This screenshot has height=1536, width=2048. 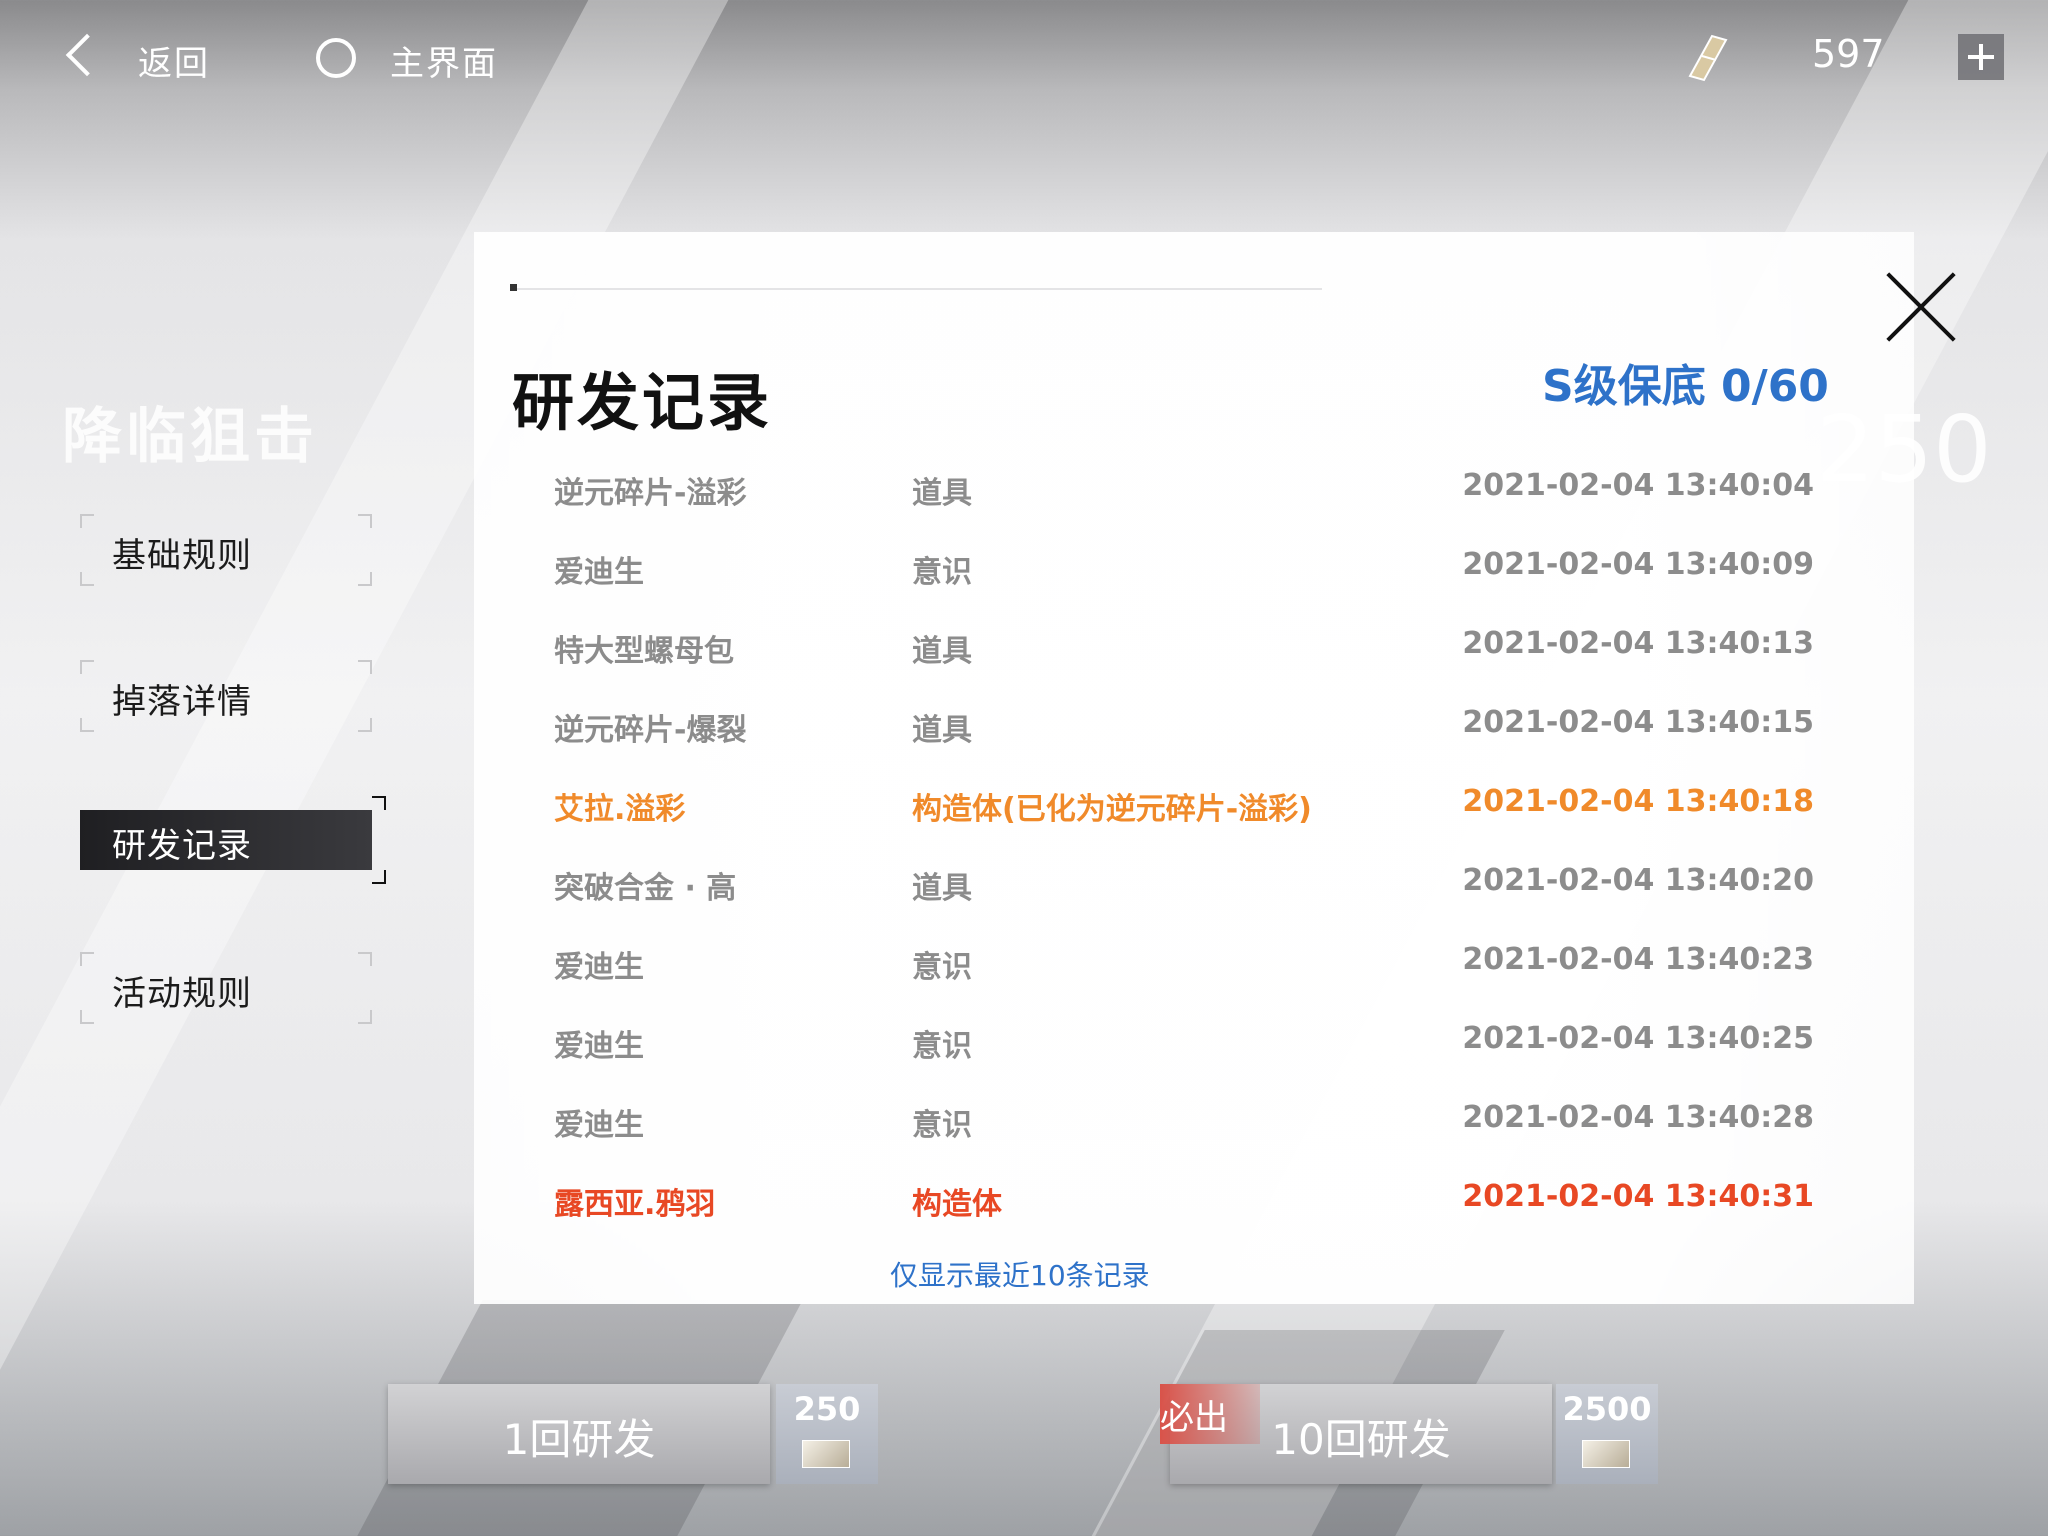 I want to click on records-note: 仅显示最近10条记录, so click(x=1020, y=1275).